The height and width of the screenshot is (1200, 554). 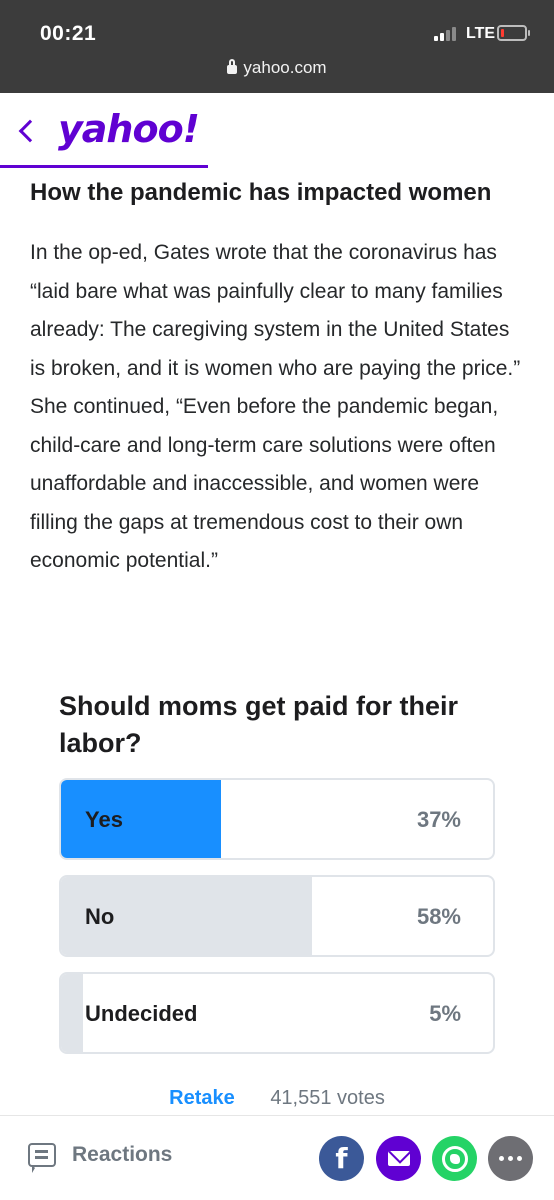 What do you see at coordinates (327, 1098) in the screenshot?
I see `vote-count: 41,551 votes` at bounding box center [327, 1098].